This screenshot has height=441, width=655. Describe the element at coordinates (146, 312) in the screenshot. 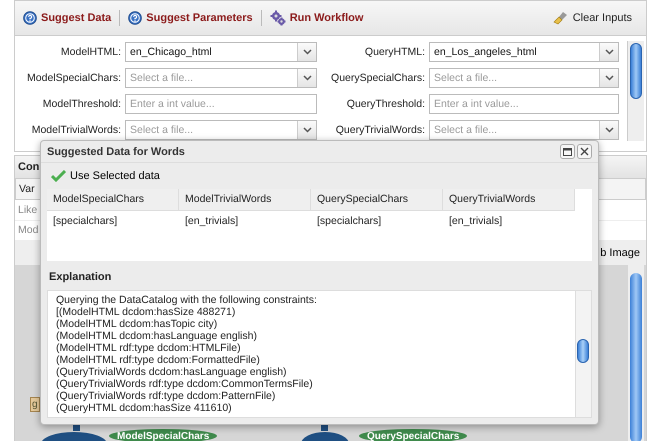

I see `explanation-line: [(ModelHTML dcdom:hasSize 488271)` at that location.